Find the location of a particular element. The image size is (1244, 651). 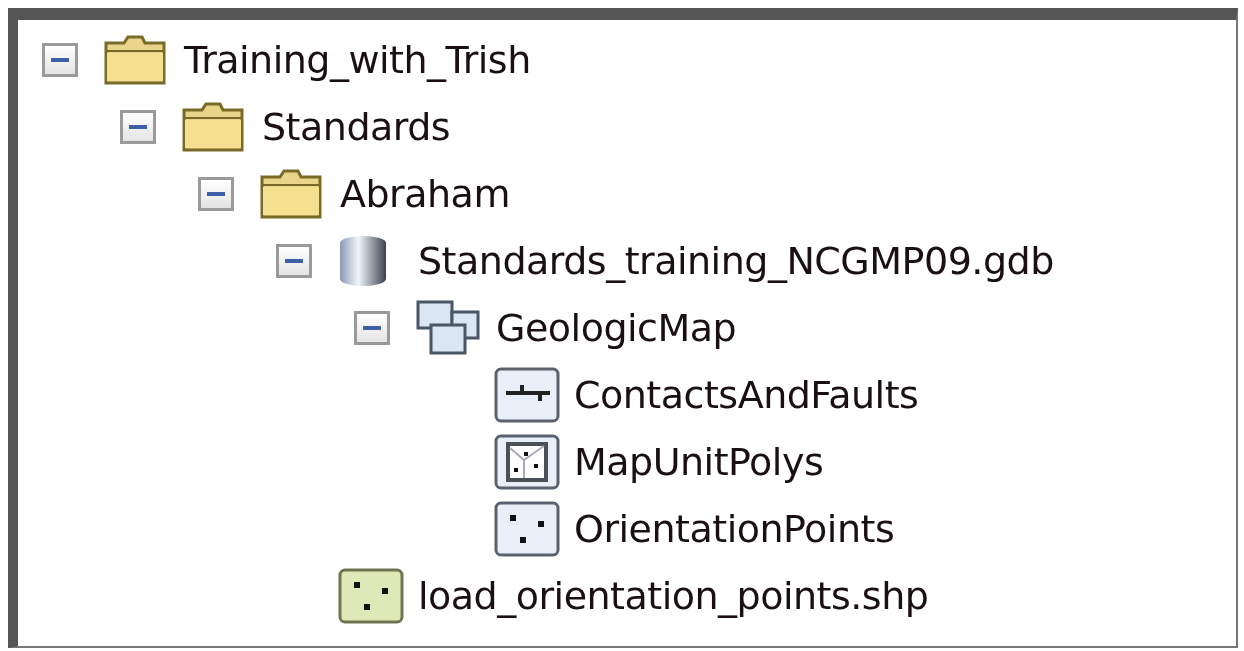

tree-item-label: GeologicMap is located at coordinates (616, 327).